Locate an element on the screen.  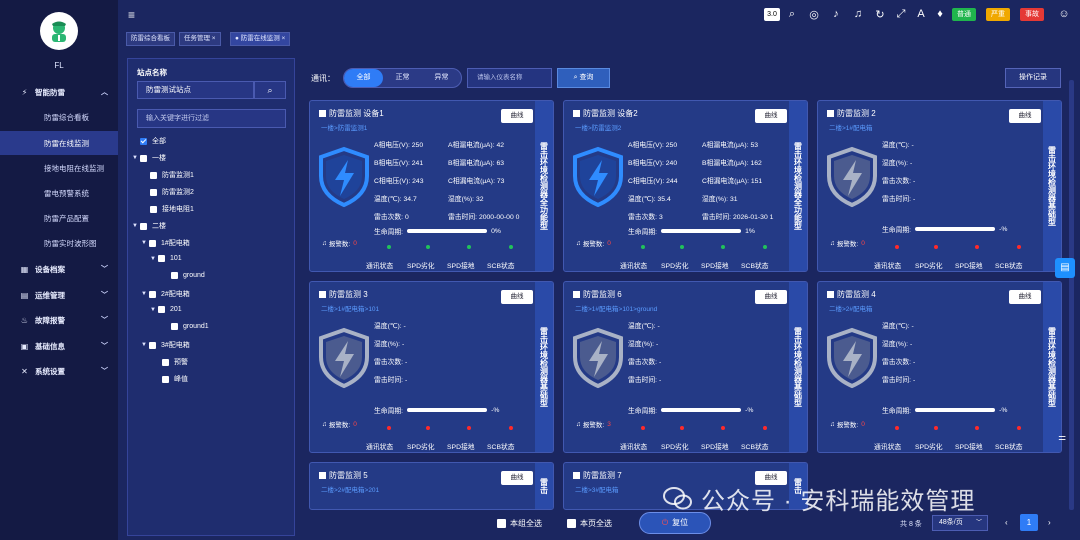
nav-item-waveform: 防雷实时波形图 is located at coordinates (59, 243).